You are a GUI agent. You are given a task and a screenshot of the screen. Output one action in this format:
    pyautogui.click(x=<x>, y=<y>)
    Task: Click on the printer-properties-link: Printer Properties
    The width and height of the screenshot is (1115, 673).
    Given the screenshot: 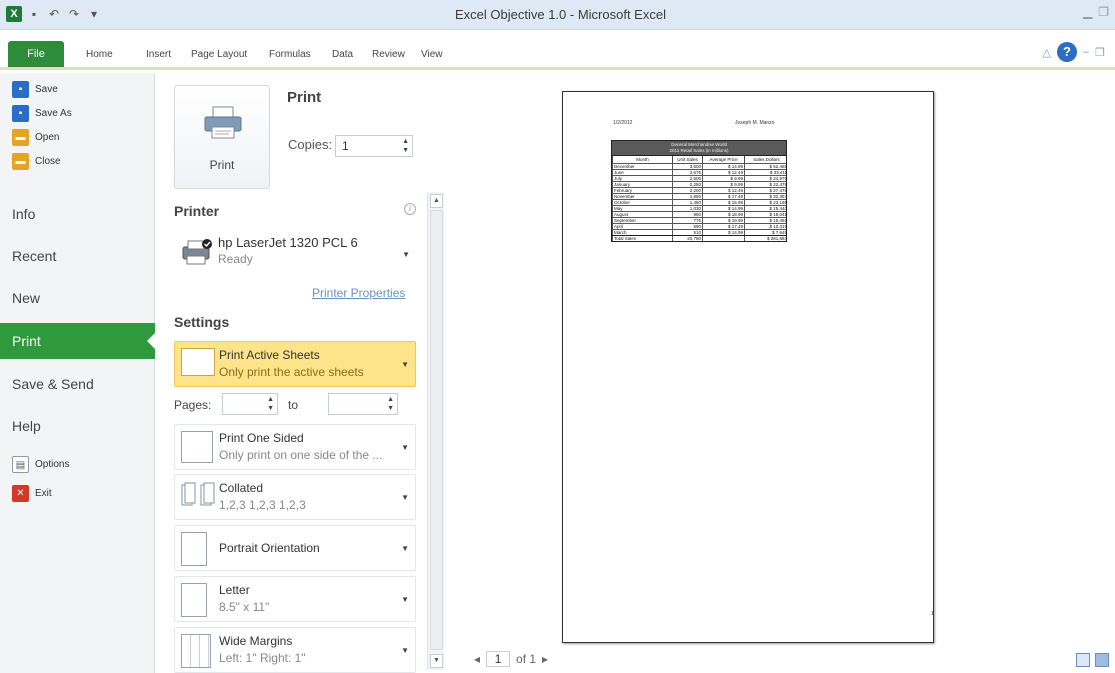 What is the action you would take?
    pyautogui.click(x=358, y=293)
    